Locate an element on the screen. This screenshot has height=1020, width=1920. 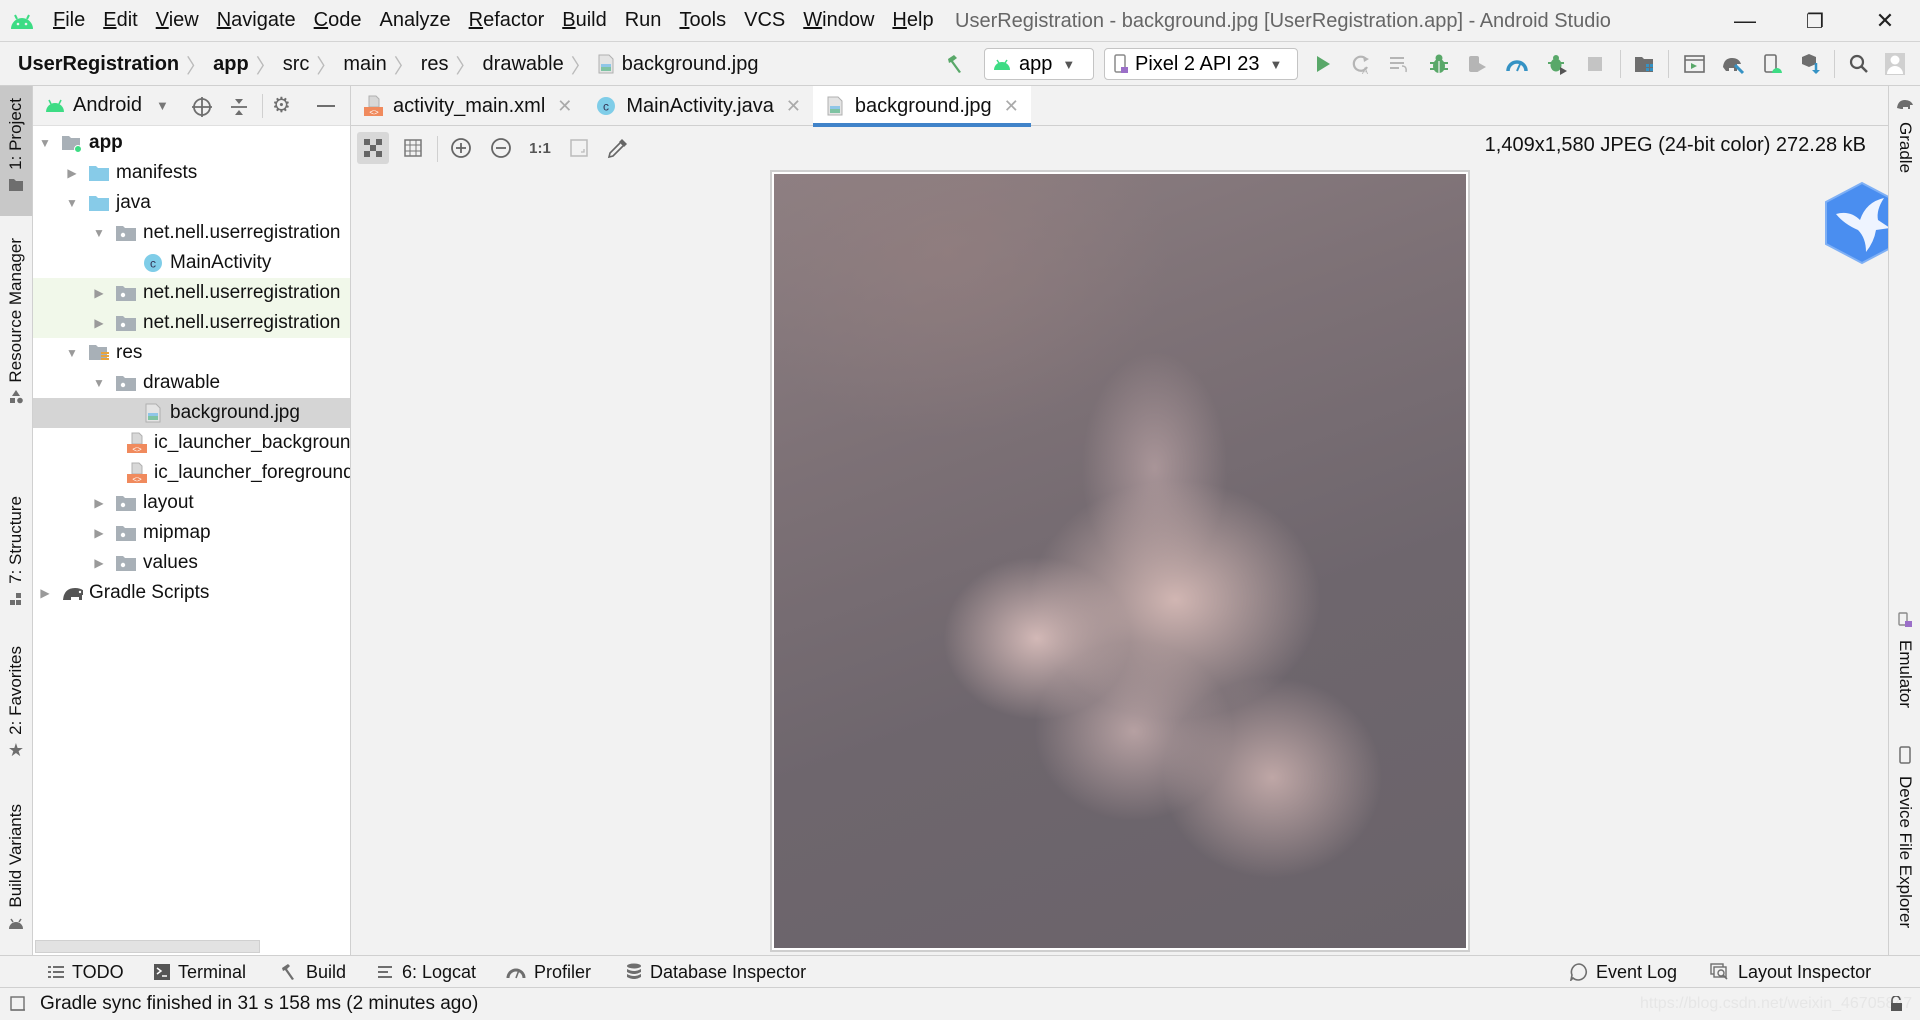
tree-item: ▼ java is located at coordinates (191, 203).